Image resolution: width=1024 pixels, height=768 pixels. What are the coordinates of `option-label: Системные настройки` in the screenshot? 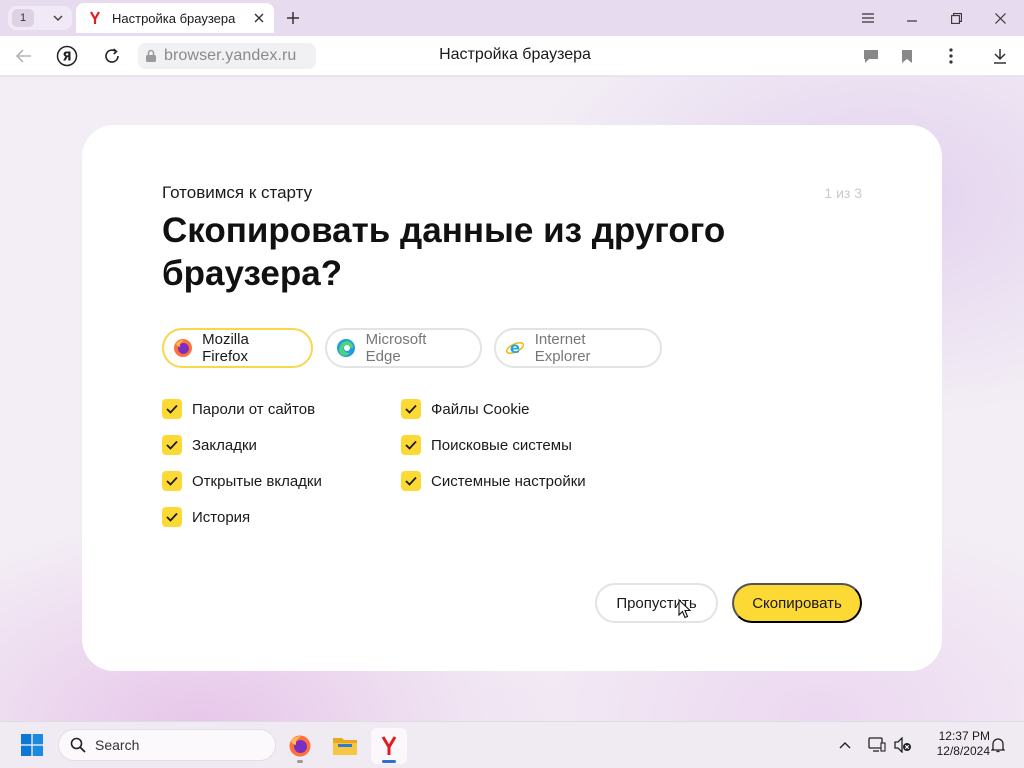 It's located at (508, 481).